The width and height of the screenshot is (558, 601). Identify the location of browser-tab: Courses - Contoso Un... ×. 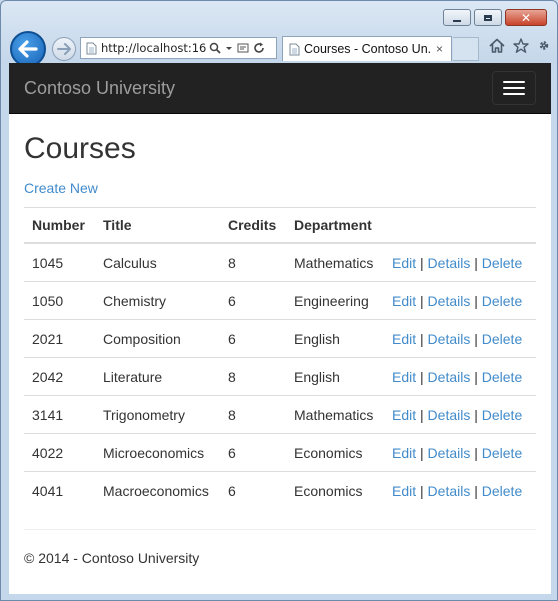
(367, 48).